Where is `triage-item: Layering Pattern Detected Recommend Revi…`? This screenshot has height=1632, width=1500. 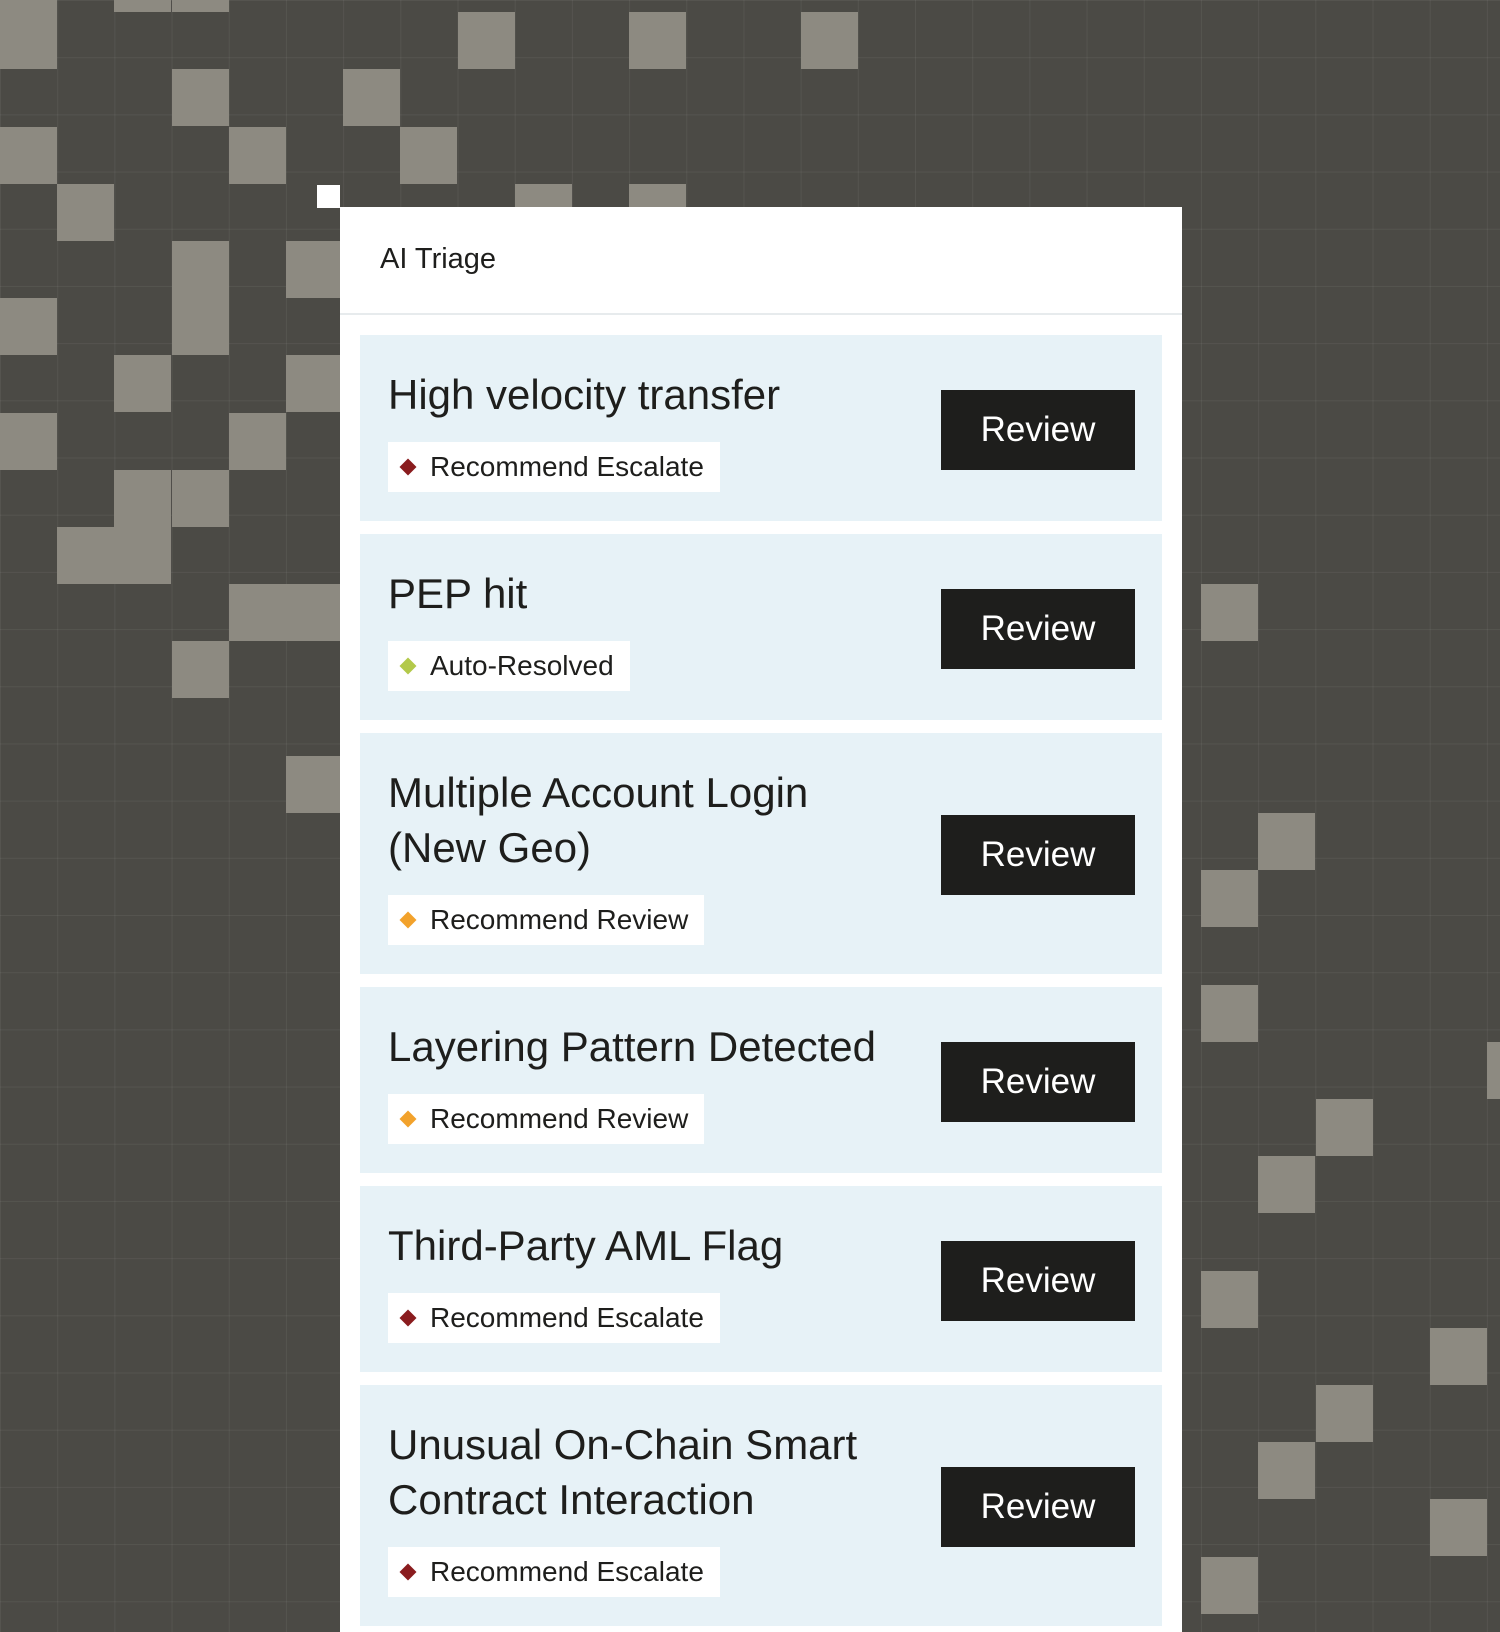
triage-item: Layering Pattern Detected Recommend Revi… is located at coordinates (761, 1080).